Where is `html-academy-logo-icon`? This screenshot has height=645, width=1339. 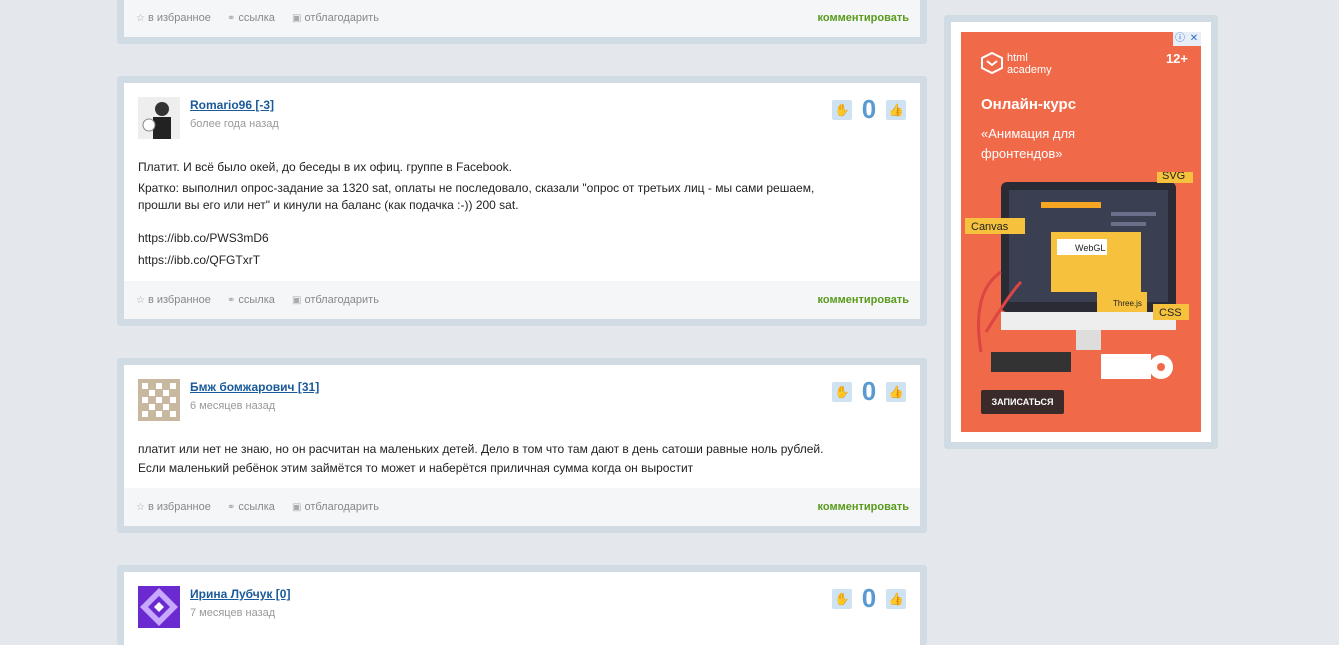 html-academy-logo-icon is located at coordinates (992, 63).